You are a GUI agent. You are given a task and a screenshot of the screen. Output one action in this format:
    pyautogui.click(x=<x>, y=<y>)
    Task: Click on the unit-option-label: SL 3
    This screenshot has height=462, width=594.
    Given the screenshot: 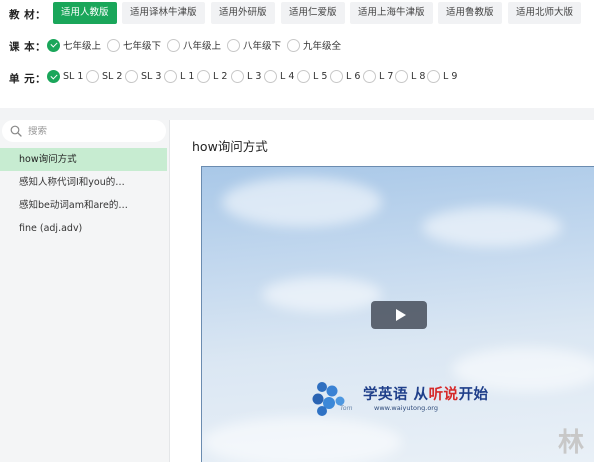 What is the action you would take?
    pyautogui.click(x=151, y=76)
    